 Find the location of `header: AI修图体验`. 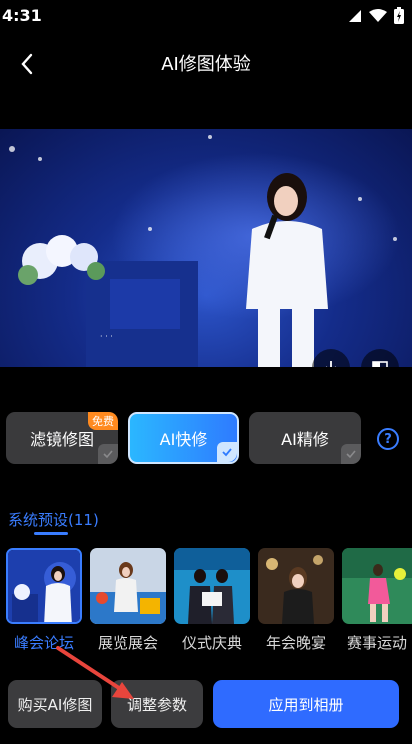

header: AI修图体验 is located at coordinates (206, 63).